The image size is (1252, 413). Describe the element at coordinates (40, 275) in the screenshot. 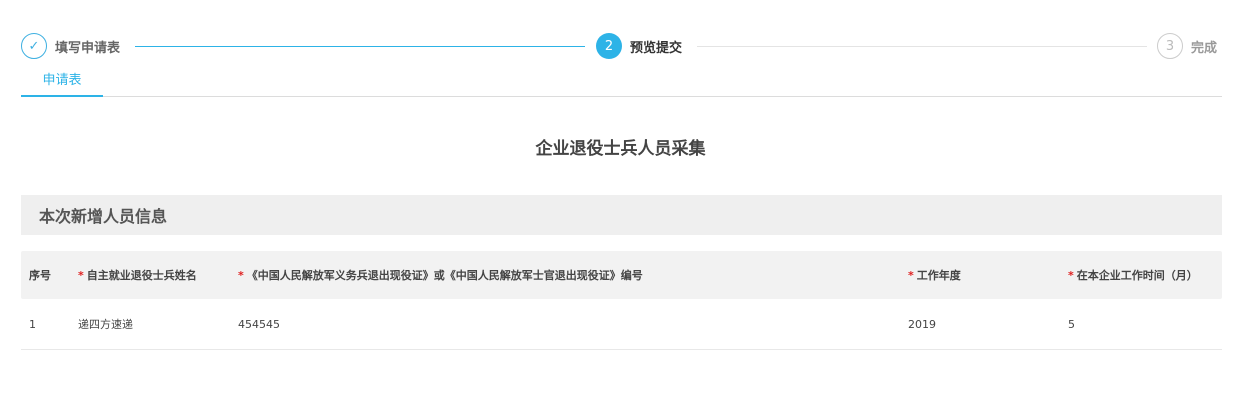

I see `column-header-index: 序号` at that location.